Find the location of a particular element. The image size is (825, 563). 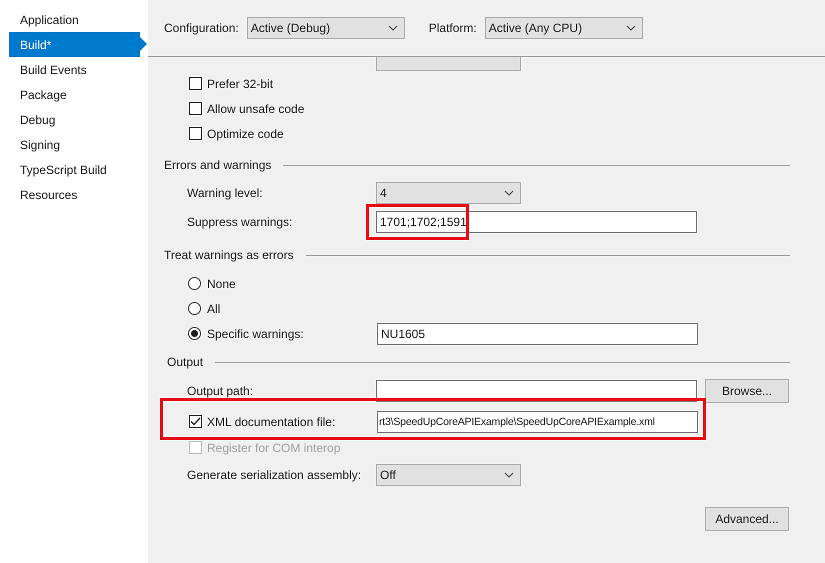

radio-label: None is located at coordinates (222, 284).